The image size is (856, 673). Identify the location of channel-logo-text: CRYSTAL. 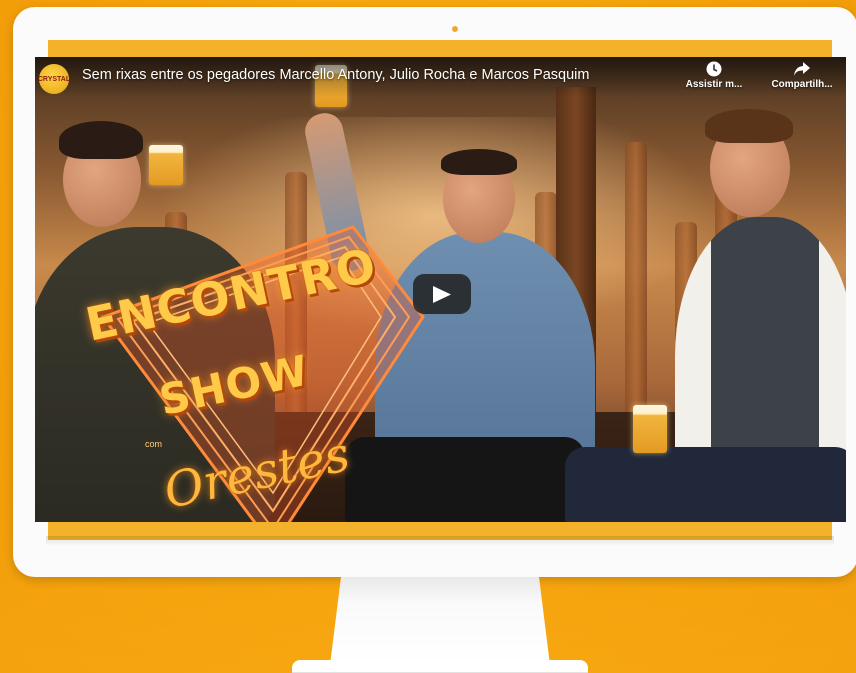
(54, 79).